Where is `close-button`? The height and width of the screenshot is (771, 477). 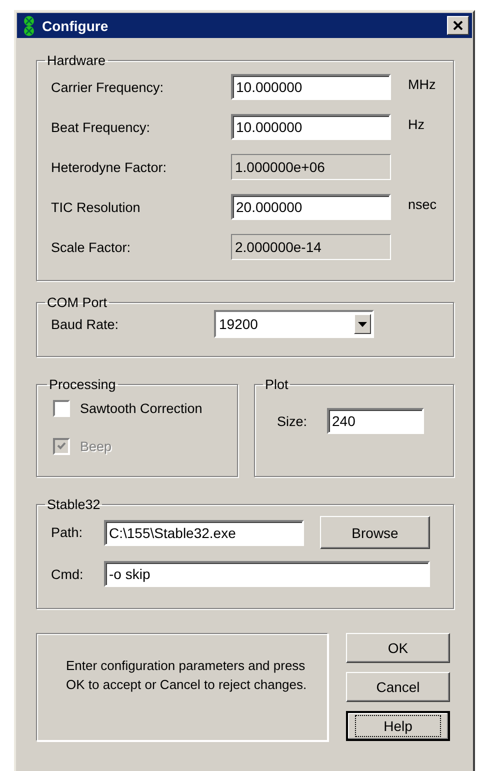 close-button is located at coordinates (458, 25).